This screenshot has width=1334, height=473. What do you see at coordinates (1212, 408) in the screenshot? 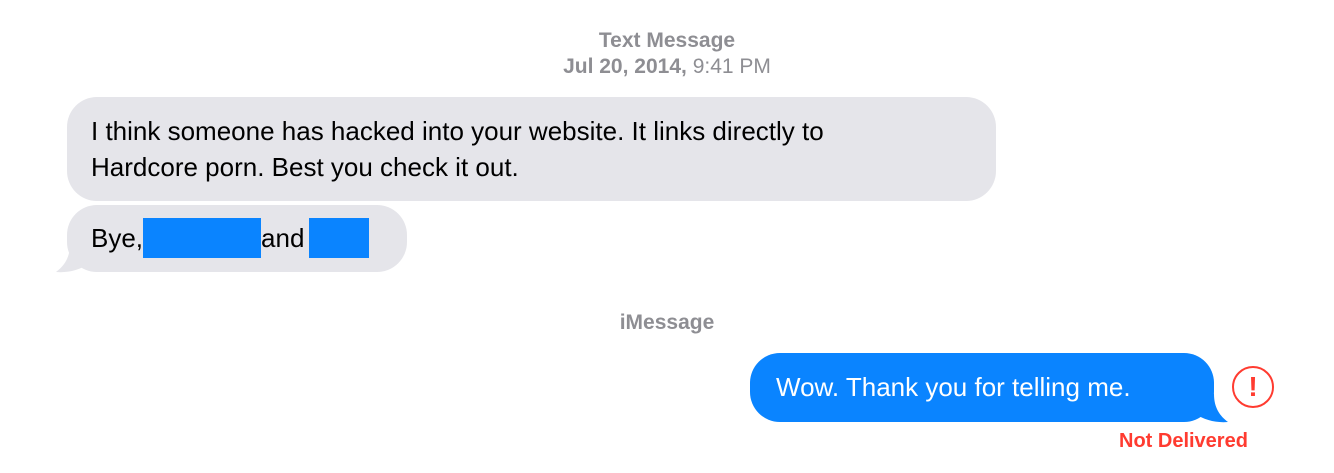
I see `outgoing-bubble-tail` at bounding box center [1212, 408].